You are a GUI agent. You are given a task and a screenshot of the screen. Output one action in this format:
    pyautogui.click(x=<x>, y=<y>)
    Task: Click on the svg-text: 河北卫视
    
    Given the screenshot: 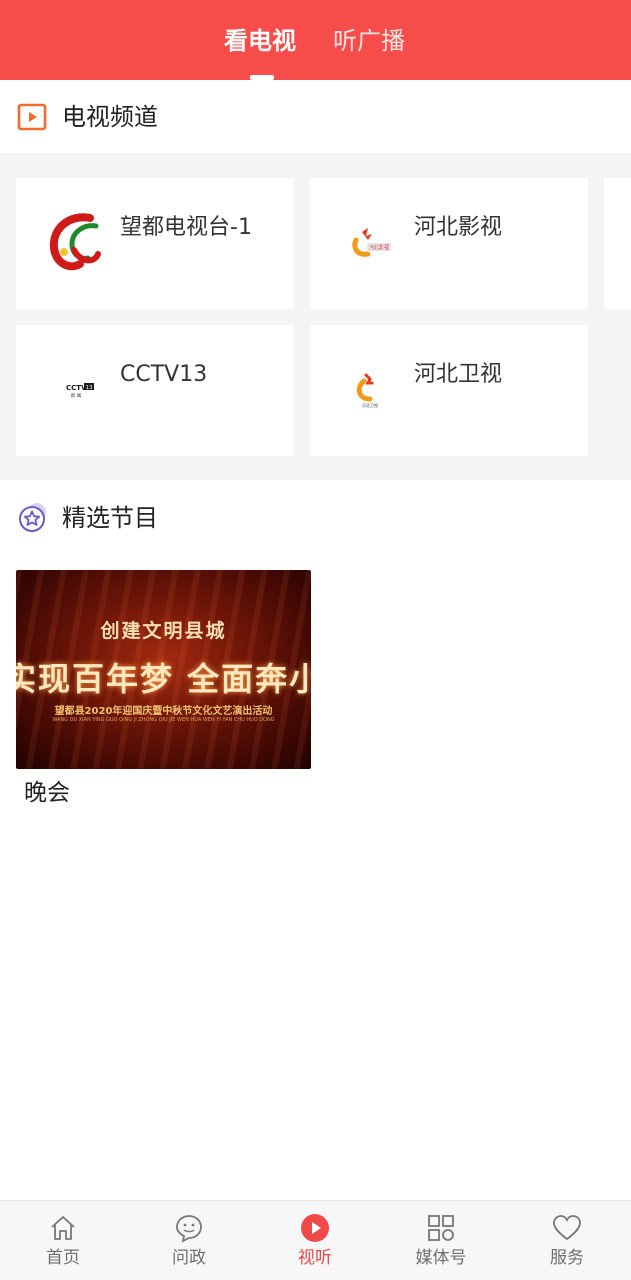 What is the action you would take?
    pyautogui.click(x=370, y=405)
    